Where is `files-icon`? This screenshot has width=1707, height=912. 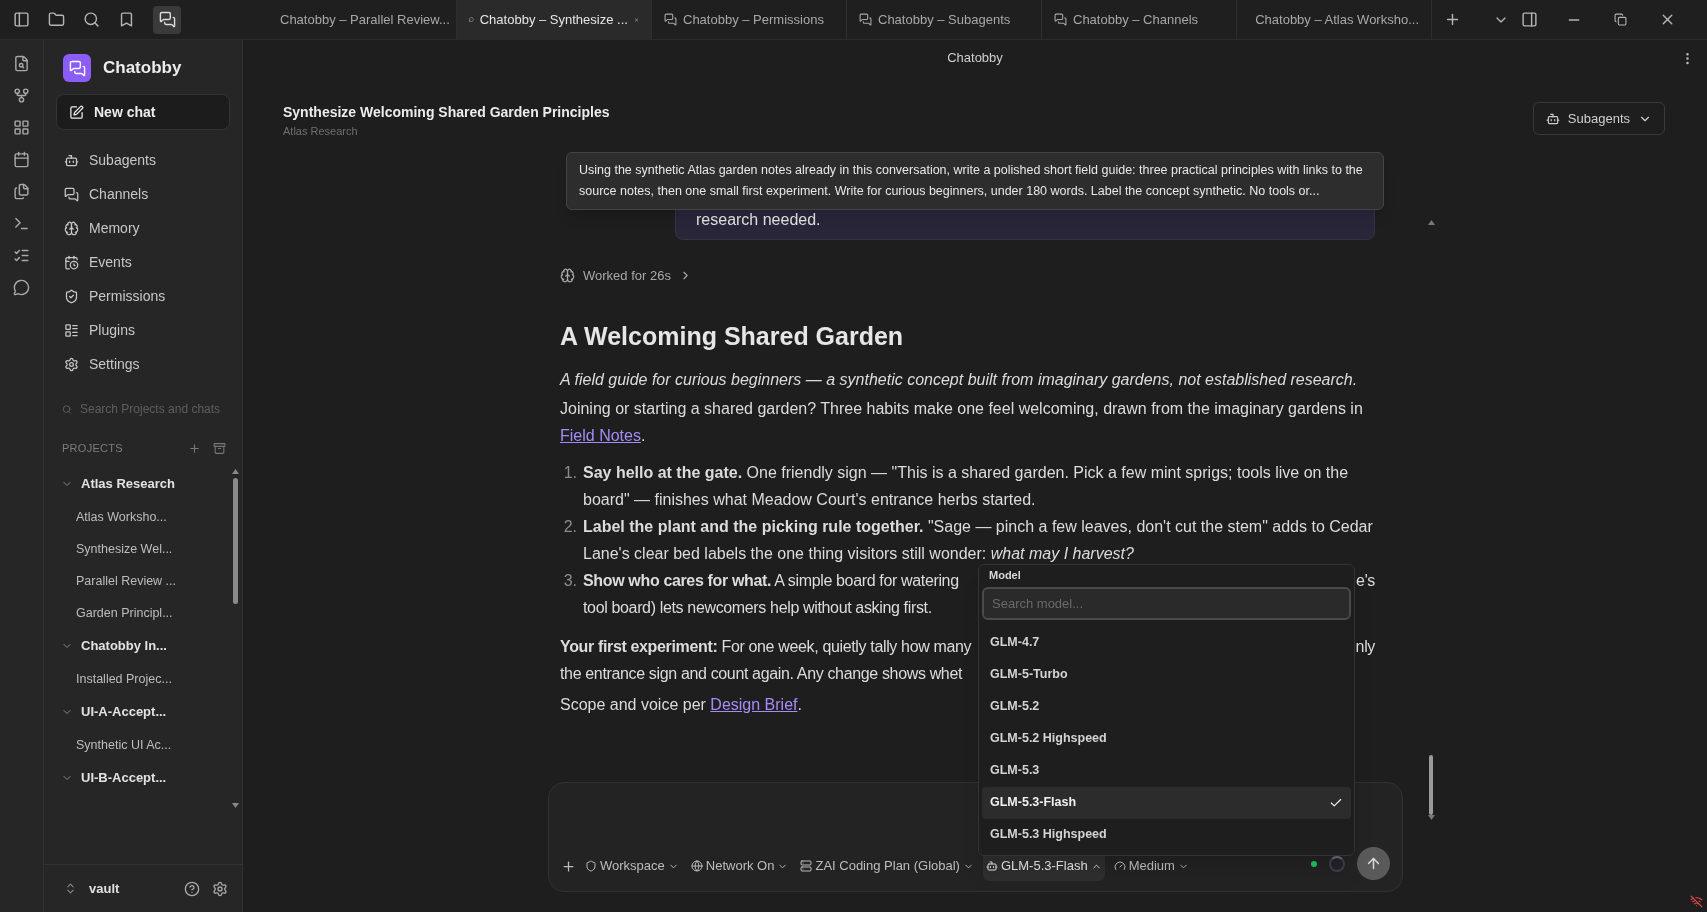
files-icon is located at coordinates (21, 191).